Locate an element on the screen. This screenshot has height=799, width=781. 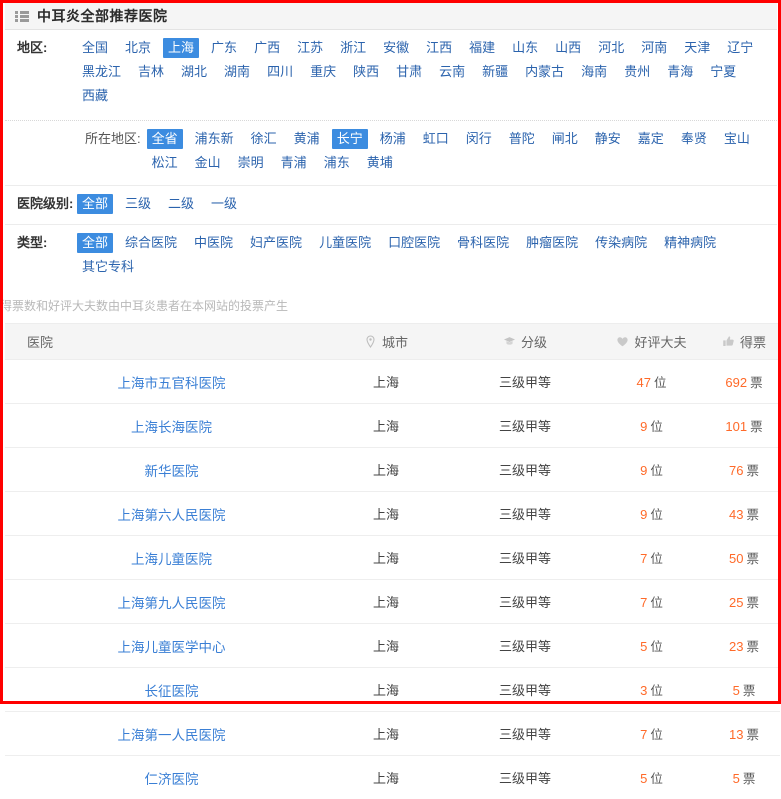
filter-option-region-12: 河北 is located at coordinates (611, 48).